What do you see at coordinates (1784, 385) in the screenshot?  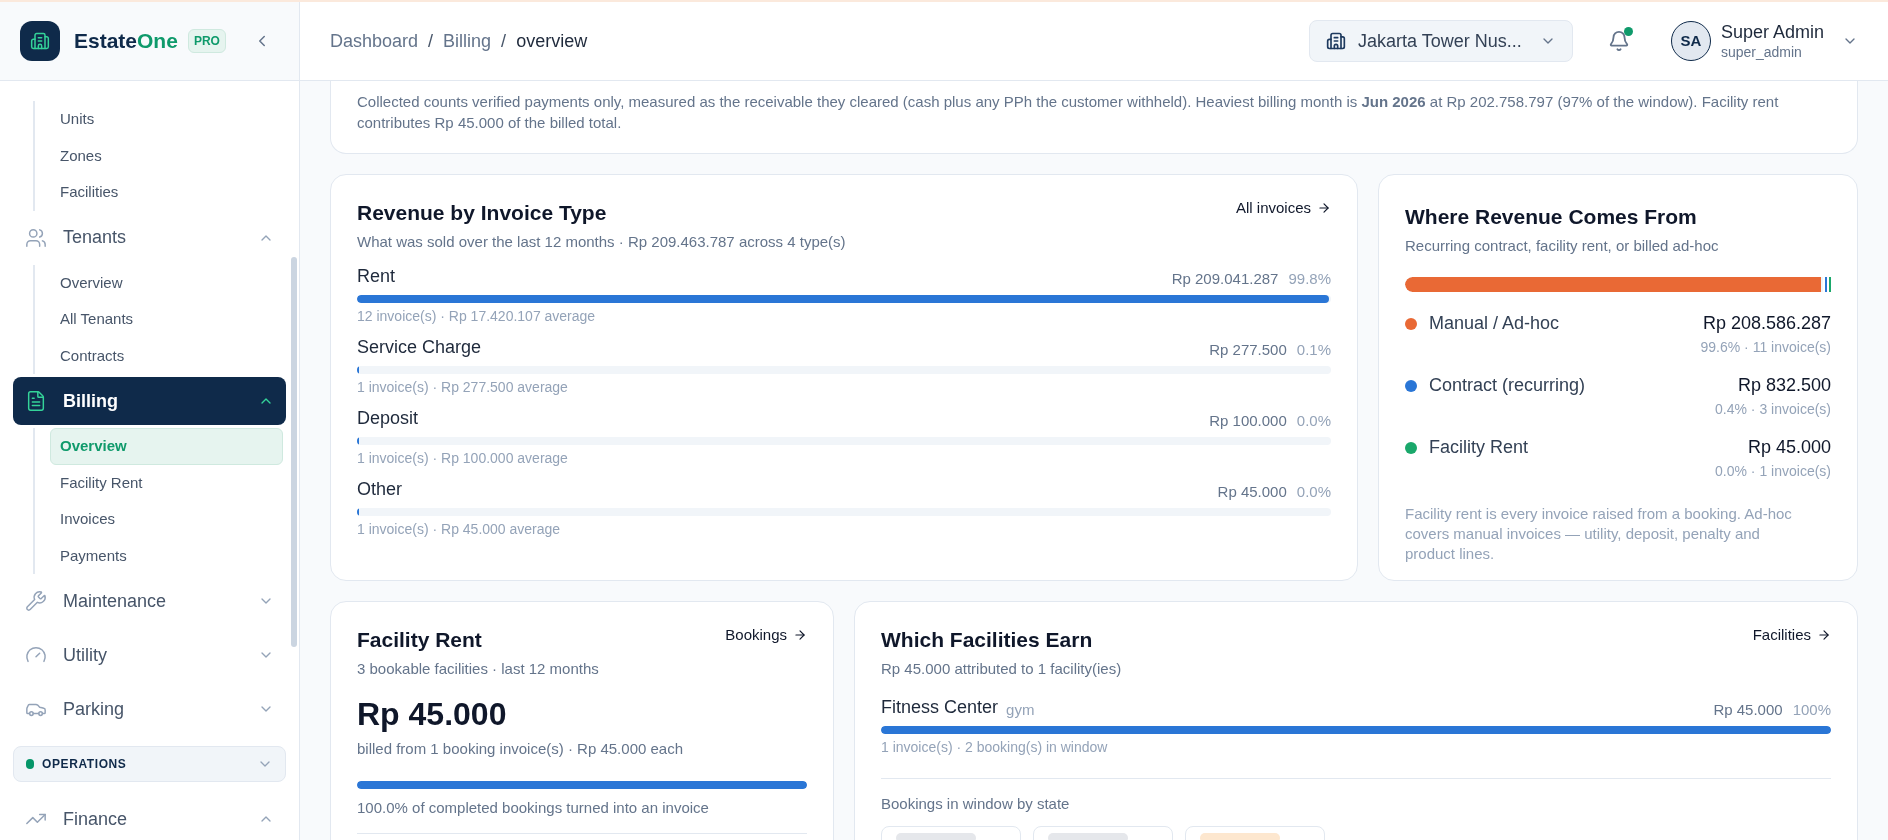 I see `legend-amount: Rp 832.500` at bounding box center [1784, 385].